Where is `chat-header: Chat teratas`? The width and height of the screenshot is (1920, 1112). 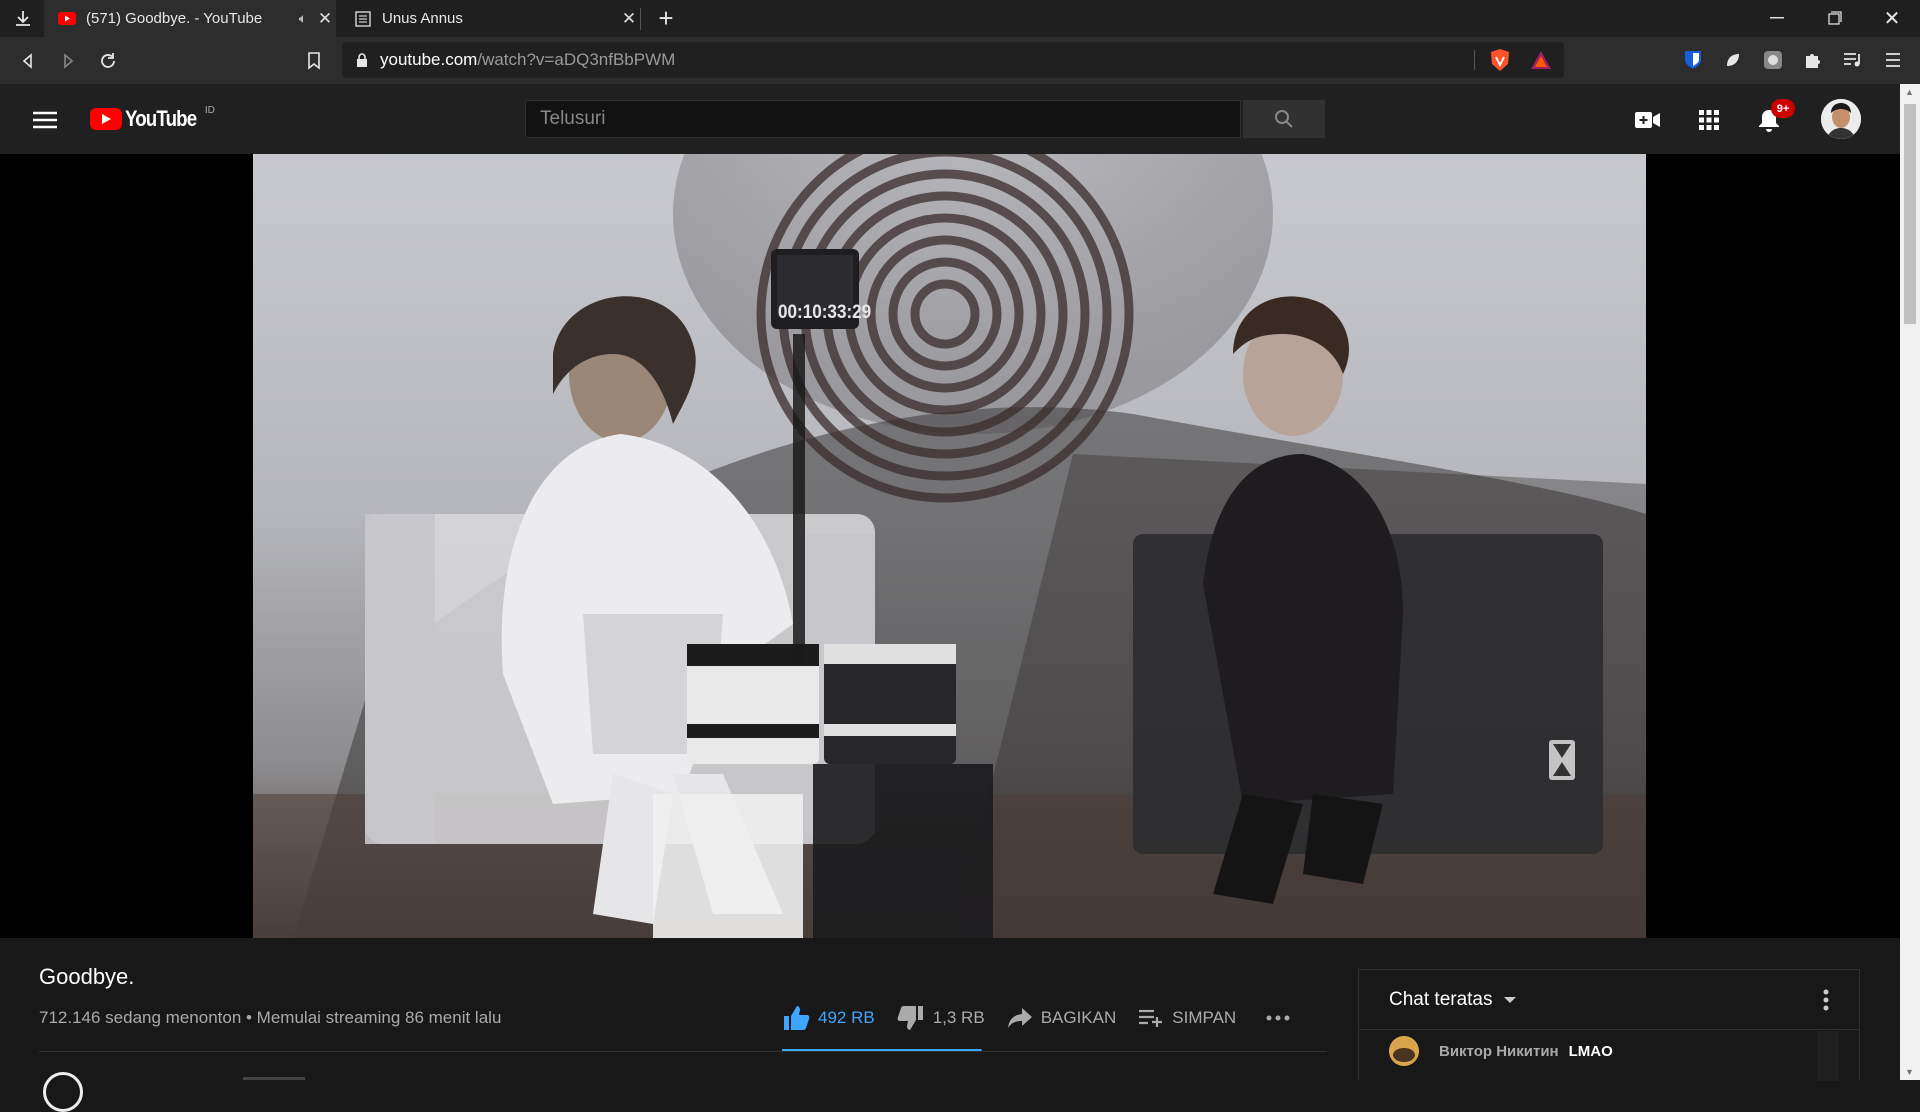 chat-header: Chat teratas is located at coordinates (1609, 1000).